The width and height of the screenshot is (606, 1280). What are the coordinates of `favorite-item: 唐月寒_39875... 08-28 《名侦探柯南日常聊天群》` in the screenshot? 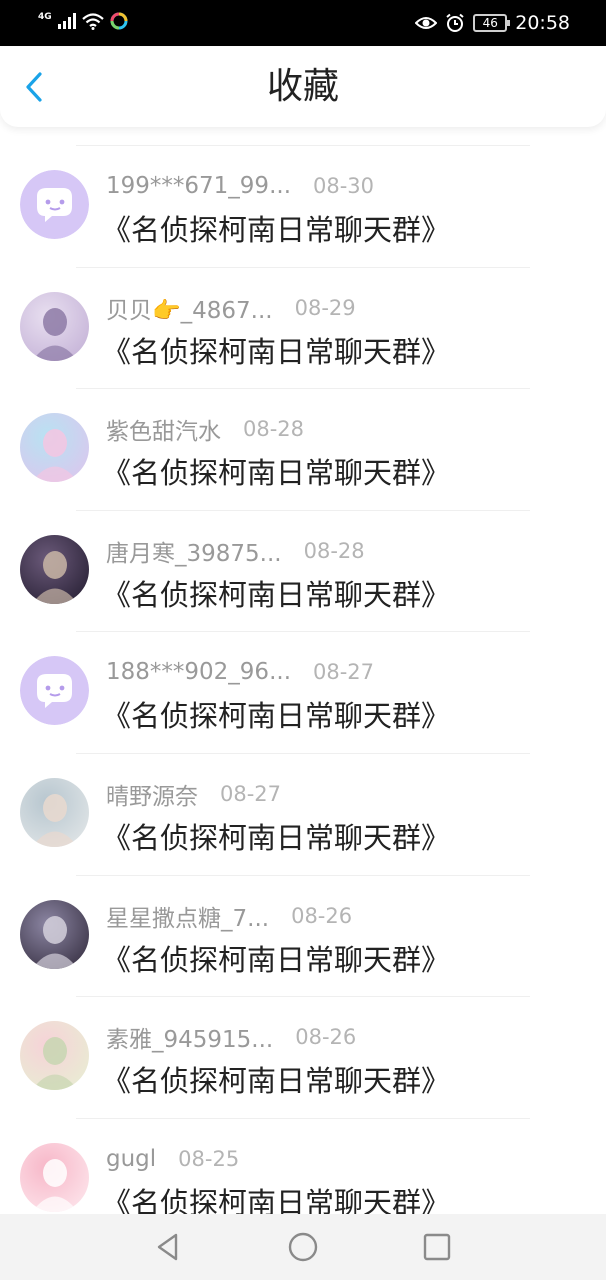 It's located at (303, 570).